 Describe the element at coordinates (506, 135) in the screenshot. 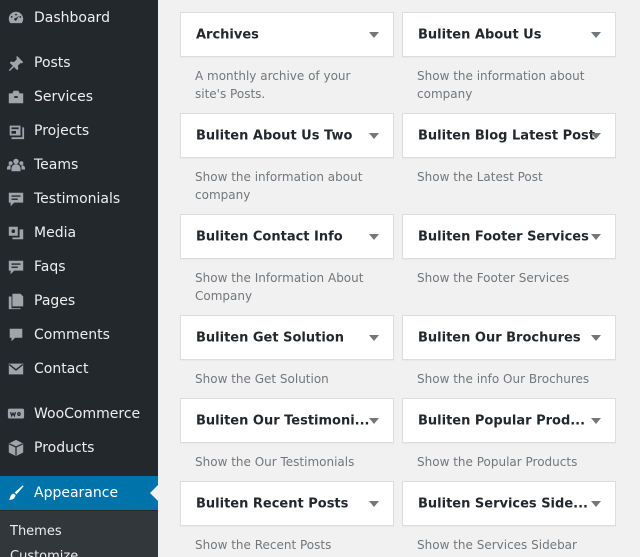

I see `widget-title: Buliten Blog Latest Post` at that location.